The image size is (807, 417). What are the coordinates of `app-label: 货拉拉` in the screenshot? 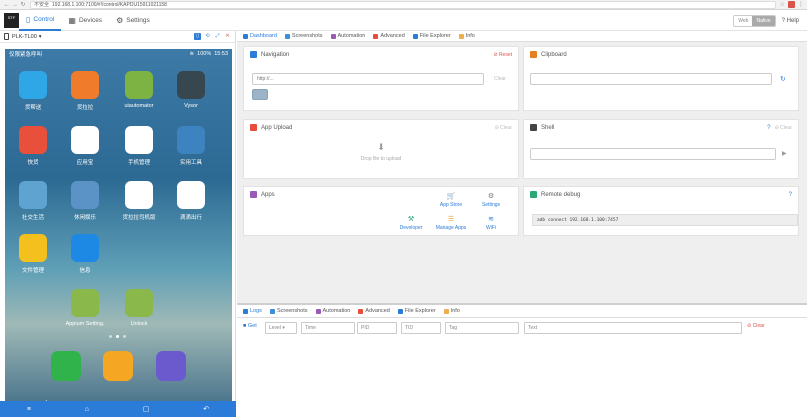 It's located at (85, 108).